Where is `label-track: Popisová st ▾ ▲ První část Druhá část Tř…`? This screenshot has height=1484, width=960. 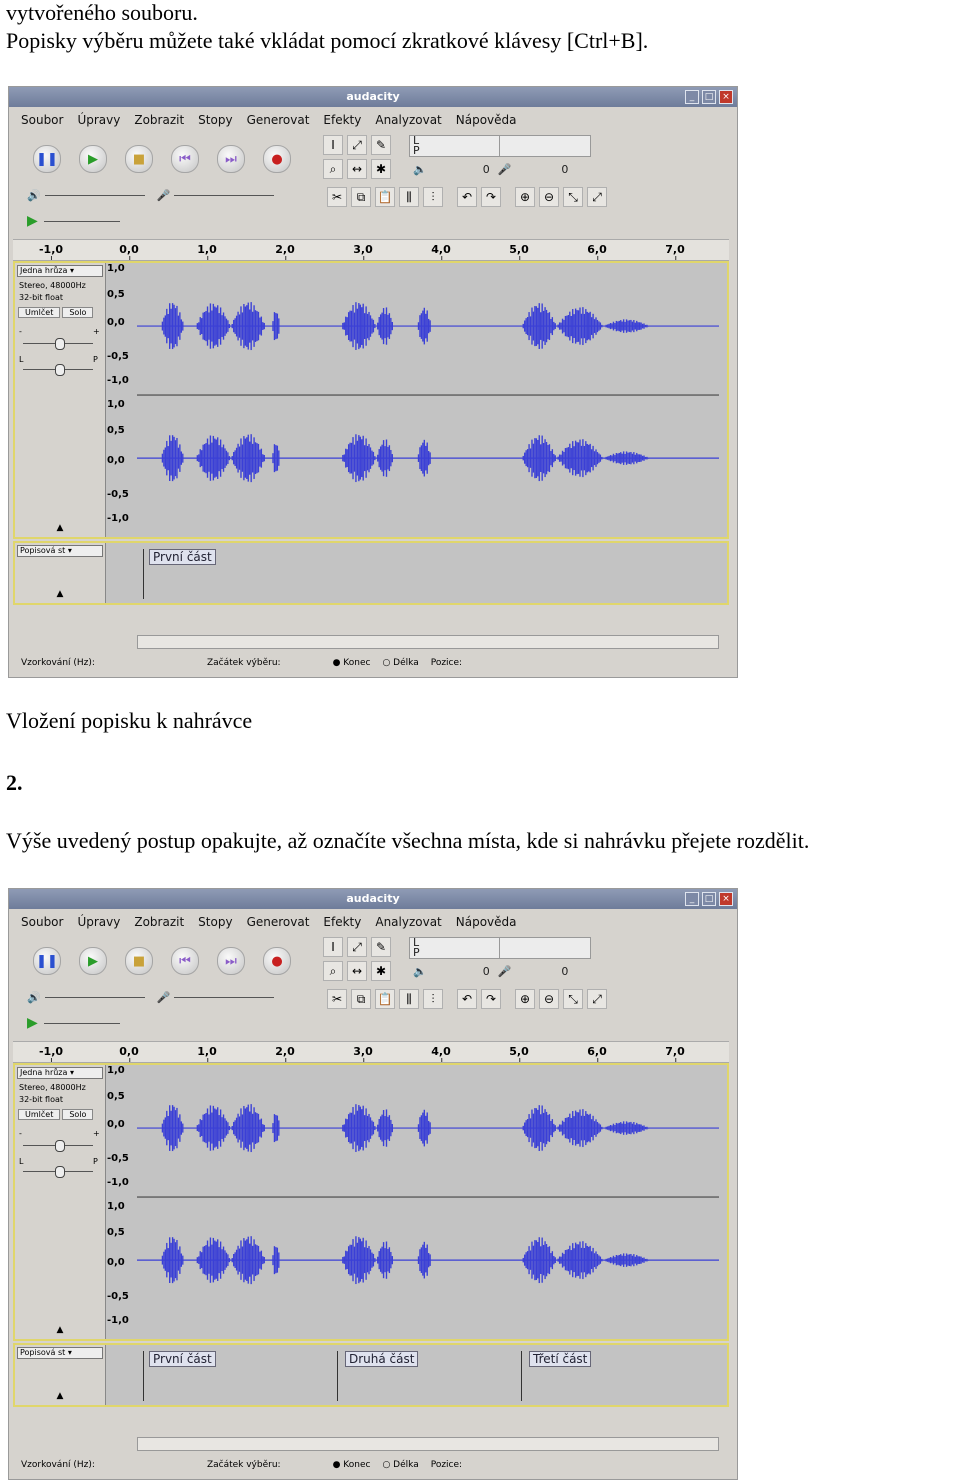 label-track: Popisová st ▾ ▲ První část Druhá část Tř… is located at coordinates (371, 1375).